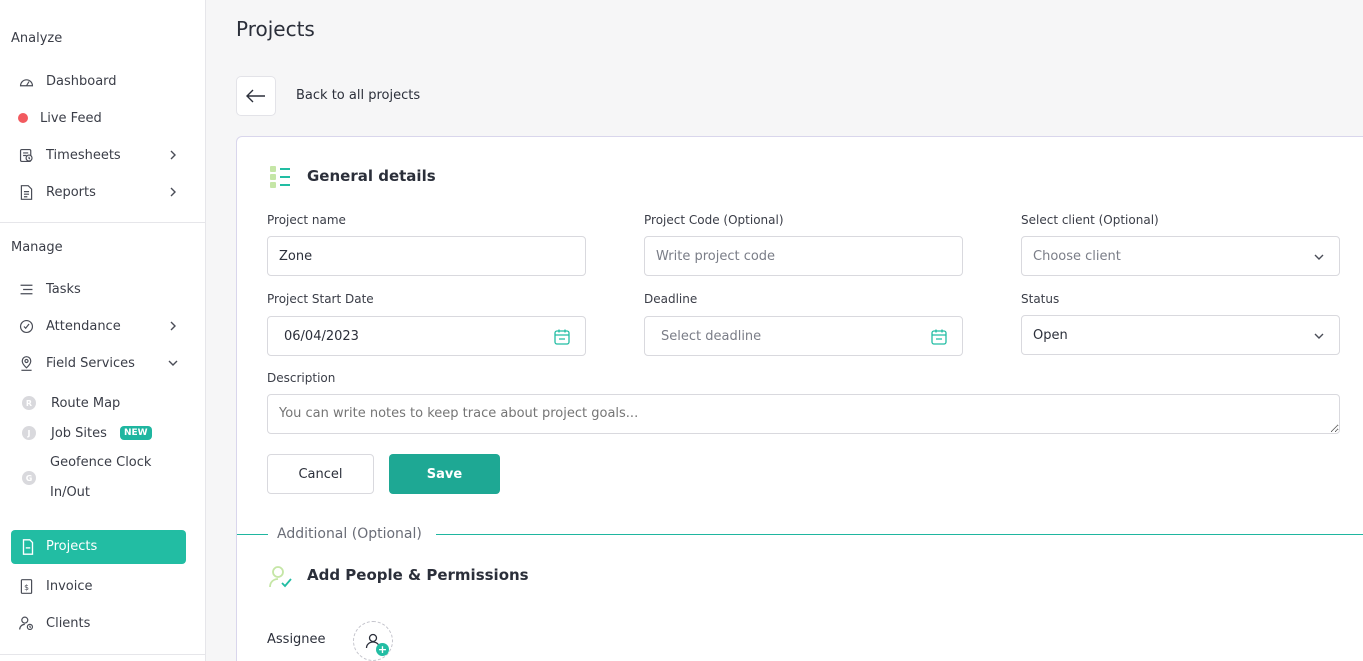  I want to click on analyze-section-title: Analyze, so click(37, 38).